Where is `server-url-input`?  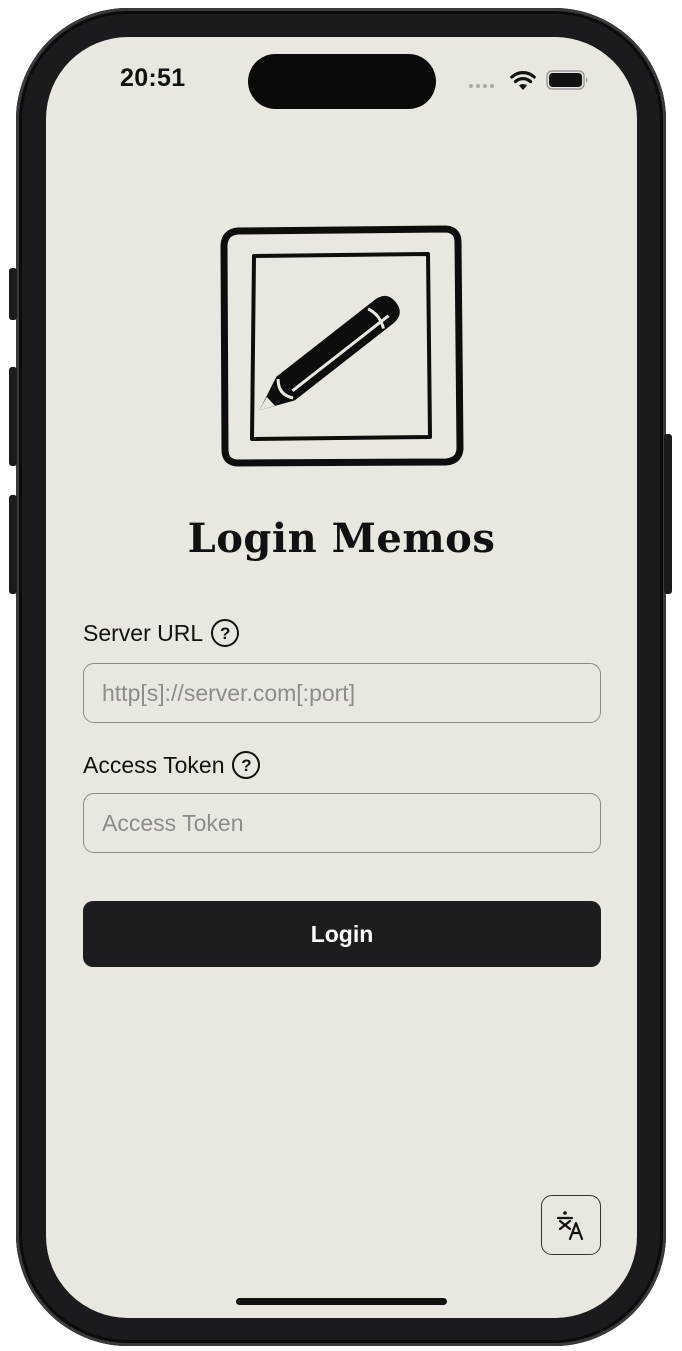
server-url-input is located at coordinates (342, 693).